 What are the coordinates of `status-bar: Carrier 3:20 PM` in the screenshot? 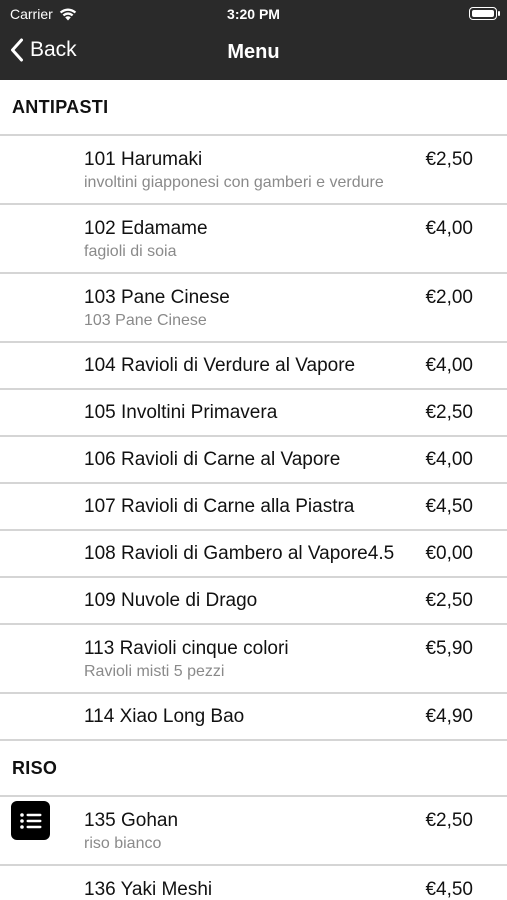 It's located at (253, 14).